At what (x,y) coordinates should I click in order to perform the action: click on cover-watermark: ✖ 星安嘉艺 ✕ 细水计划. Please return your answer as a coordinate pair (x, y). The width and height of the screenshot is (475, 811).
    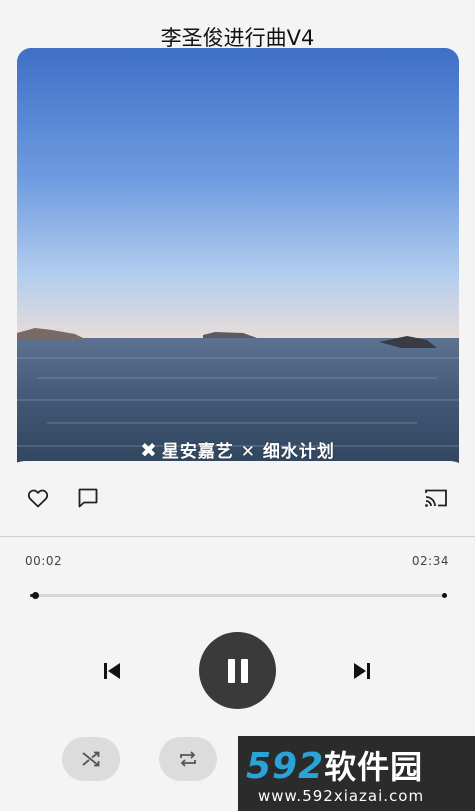
    Looking at the image, I should click on (237, 449).